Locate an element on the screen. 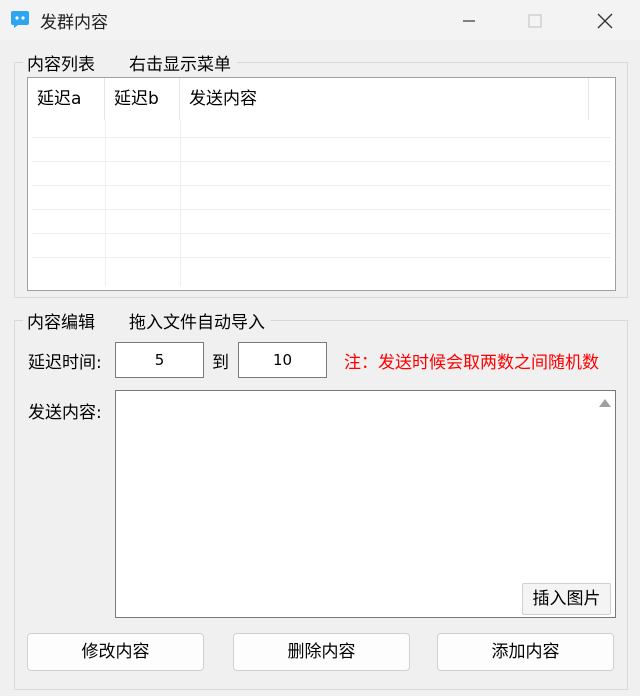 The width and height of the screenshot is (640, 696). add-content-button: 添加内容 is located at coordinates (525, 652).